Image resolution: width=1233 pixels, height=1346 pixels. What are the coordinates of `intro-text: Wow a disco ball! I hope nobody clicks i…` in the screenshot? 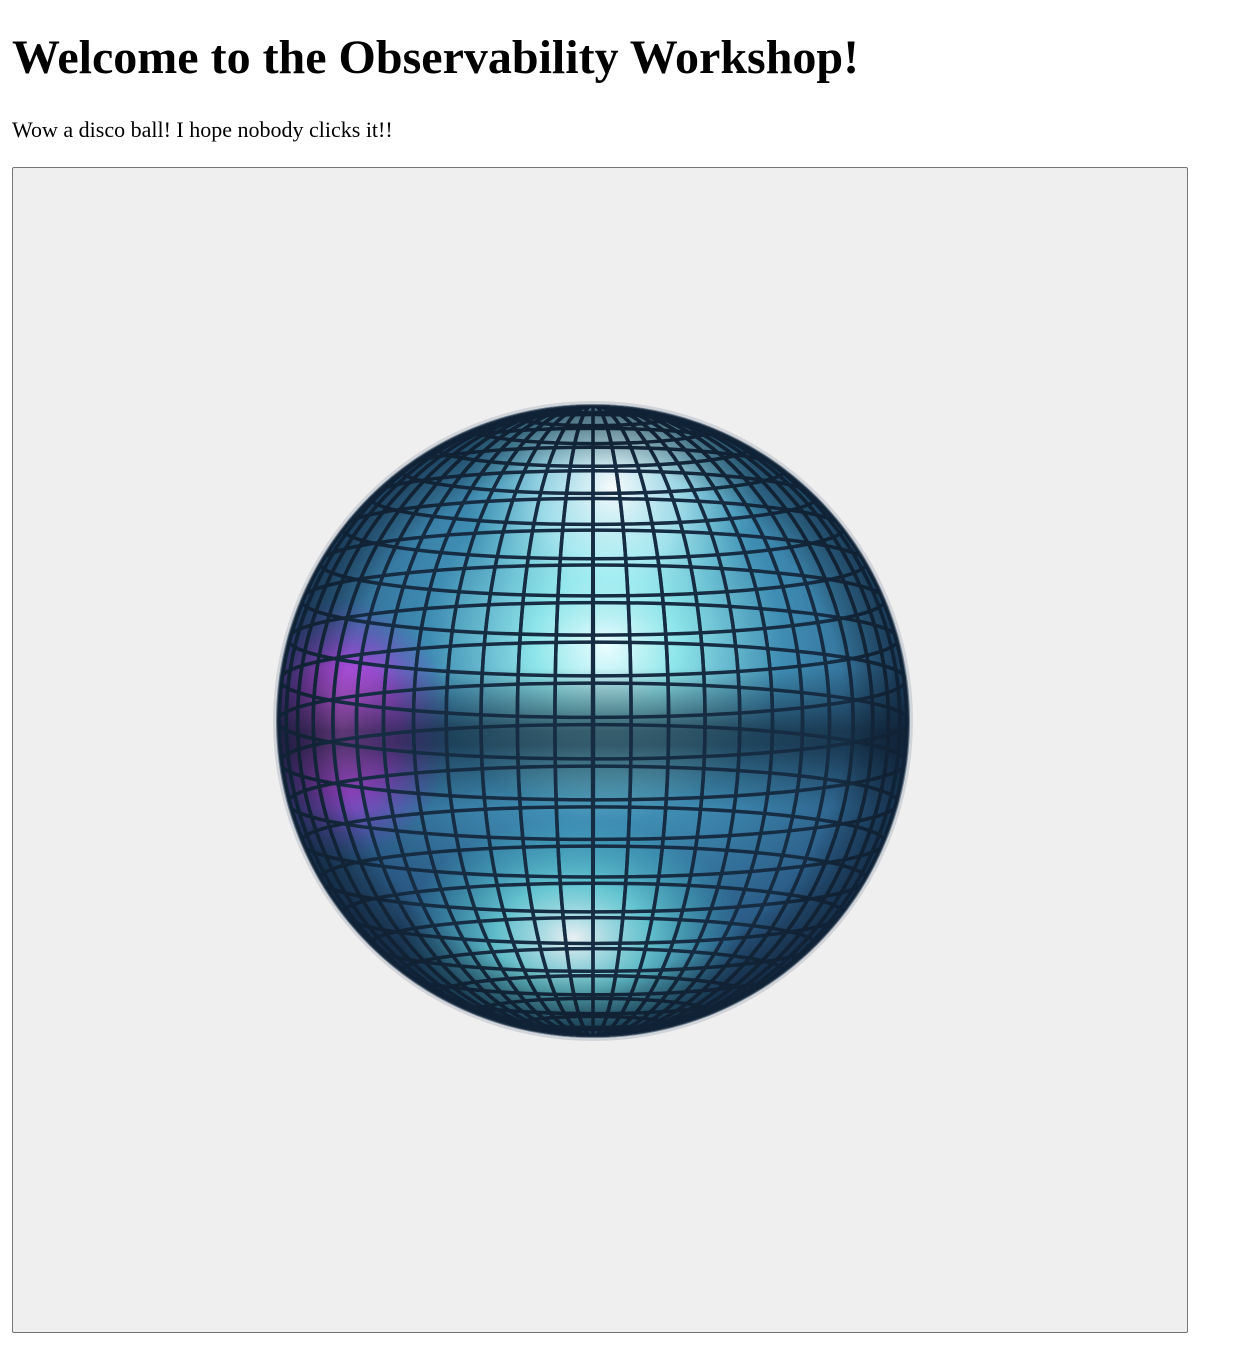 It's located at (202, 129).